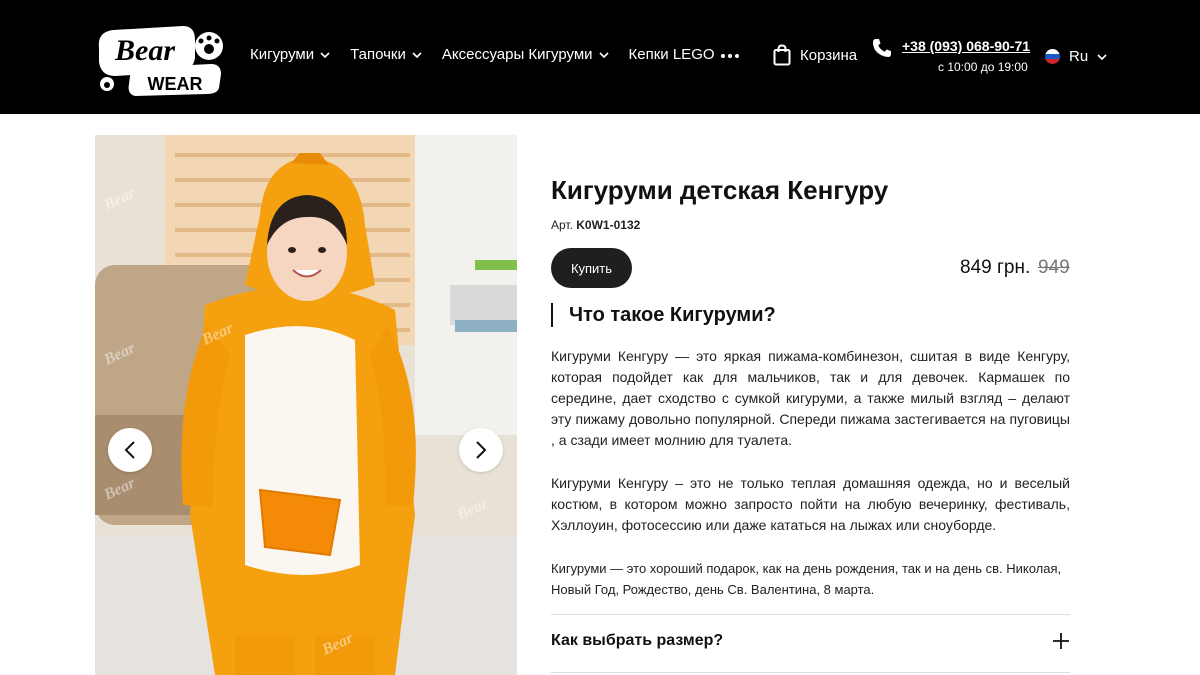 This screenshot has height=675, width=1200. I want to click on russia-flag-icon, so click(1052, 56).